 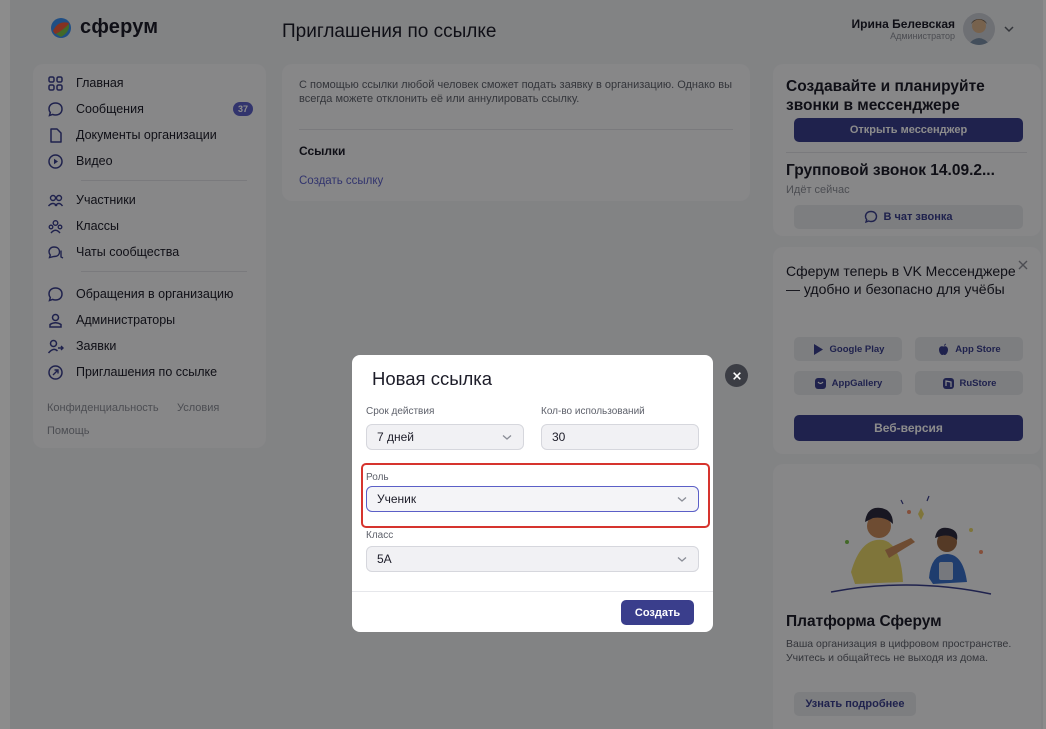 What do you see at coordinates (620, 437) in the screenshot?
I see `uses-input: 30` at bounding box center [620, 437].